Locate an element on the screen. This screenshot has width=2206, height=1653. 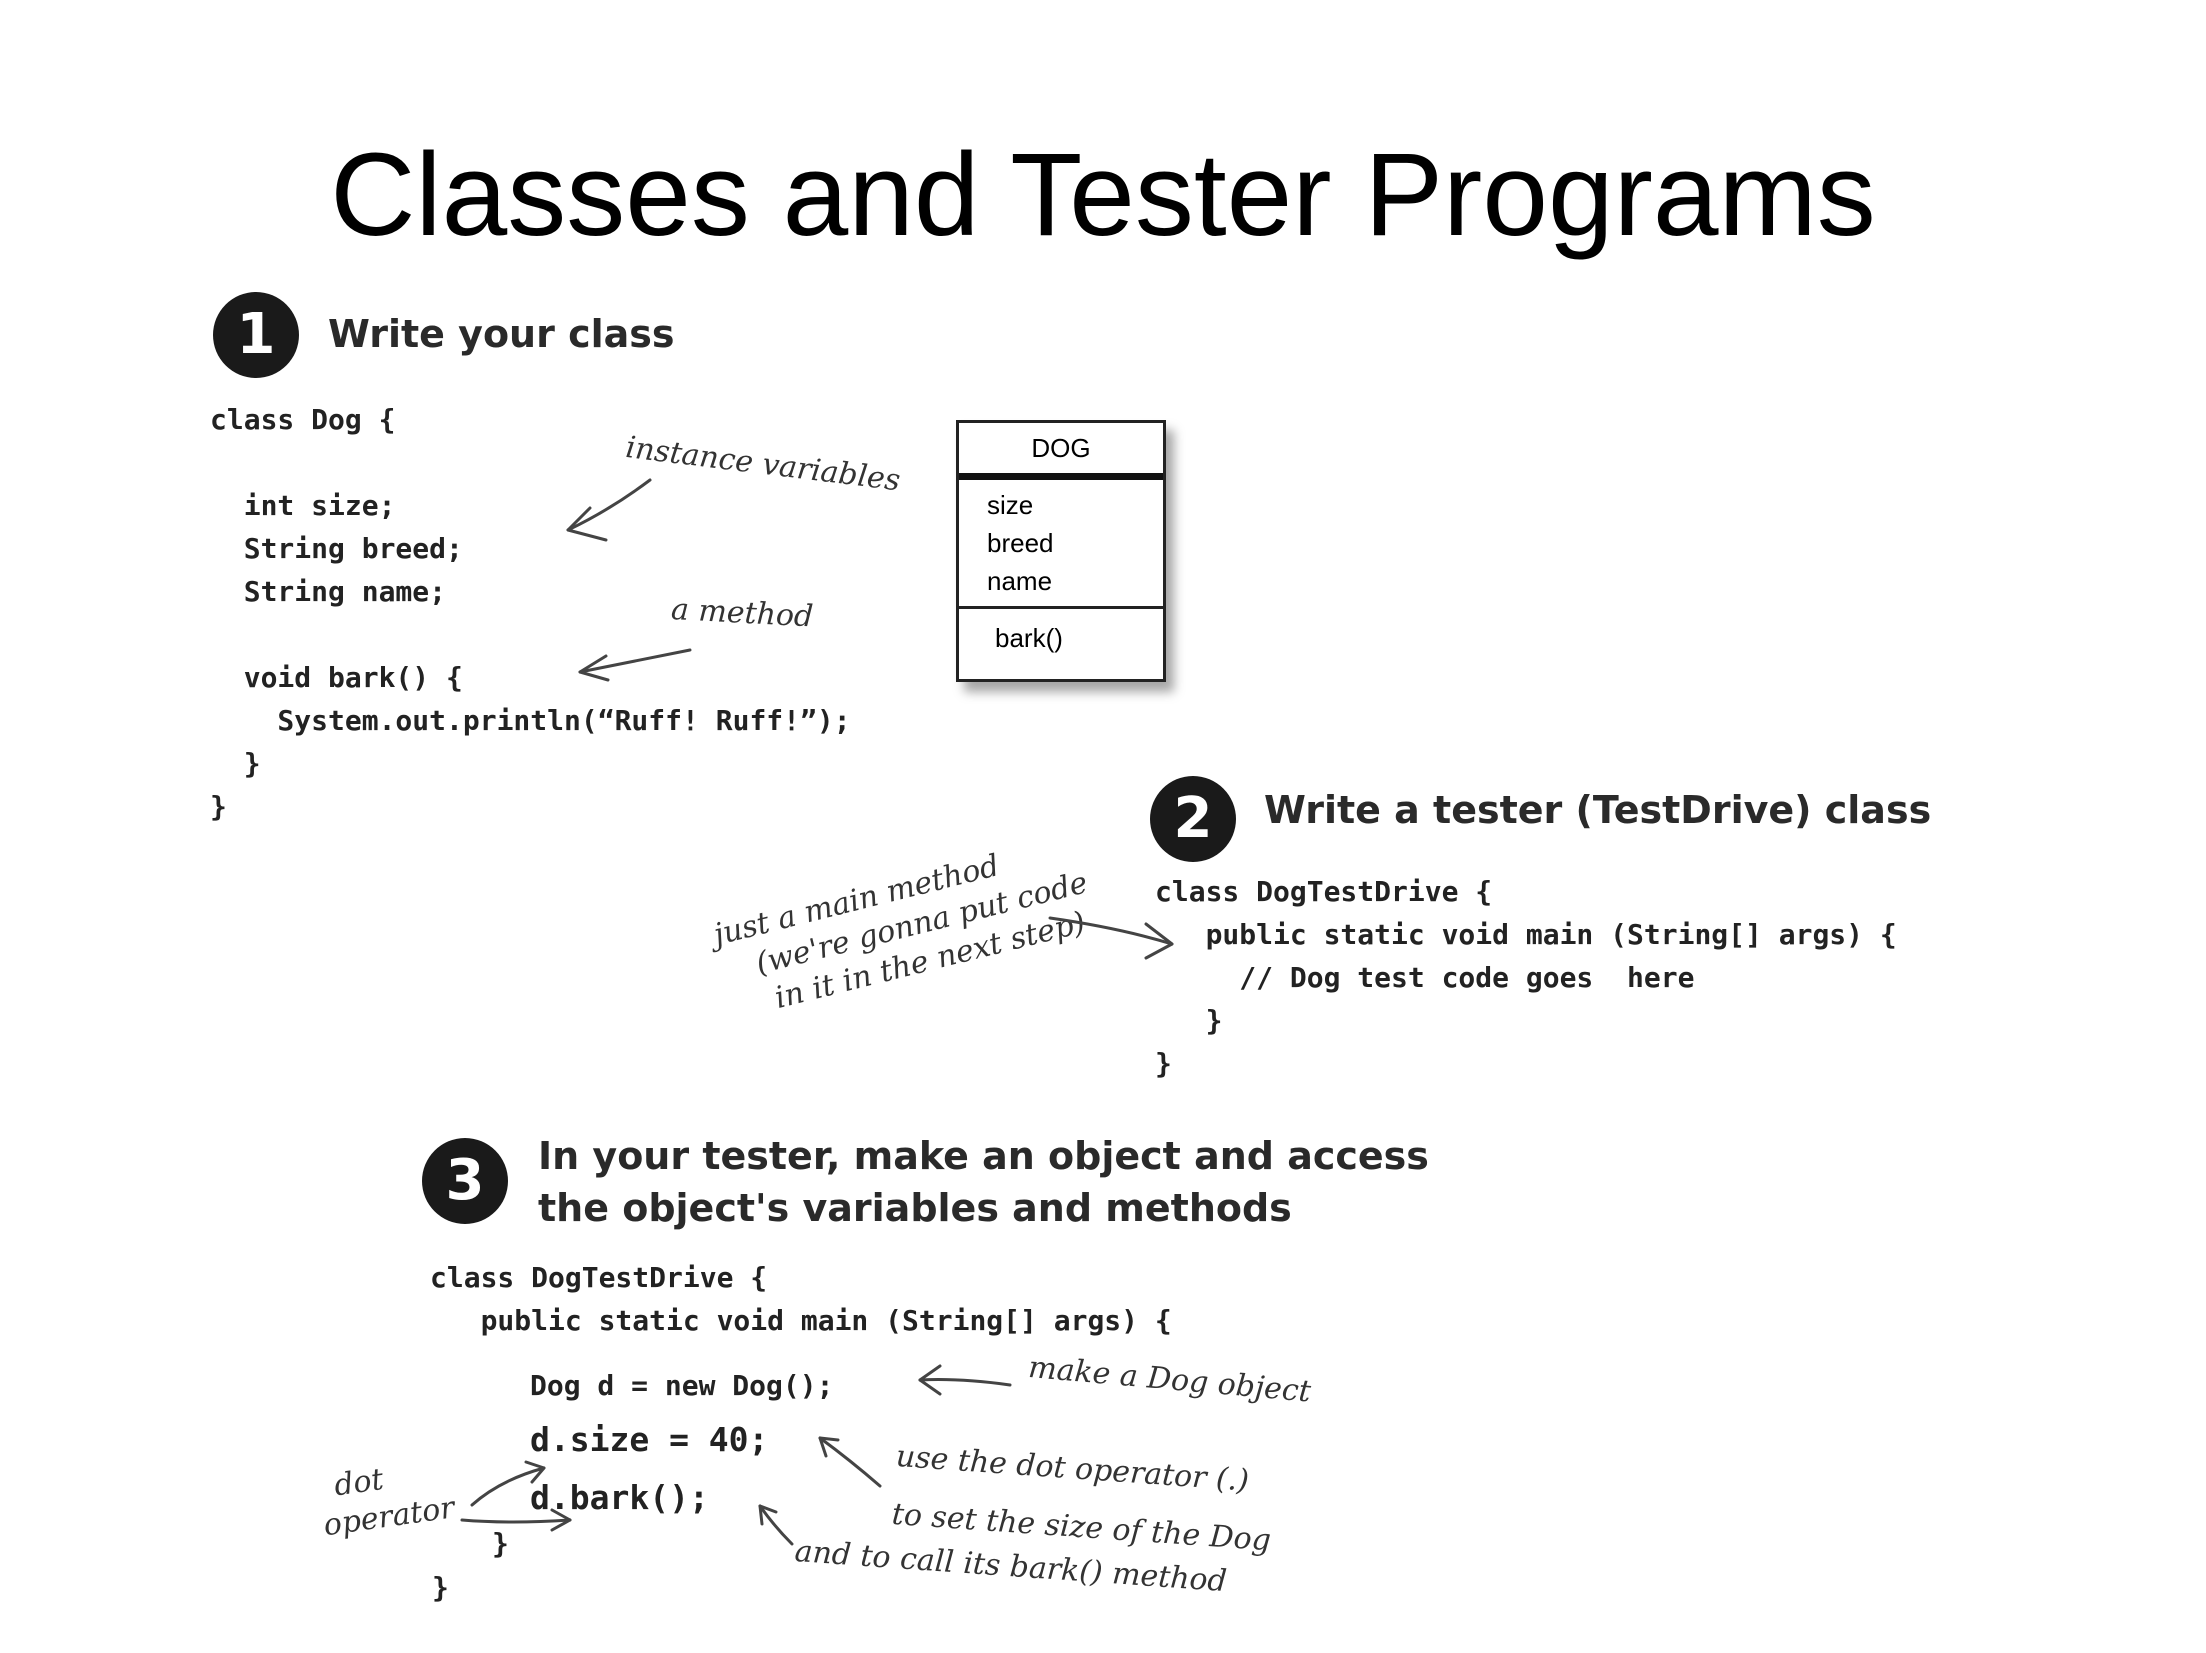
arrow-dot-operator-bark is located at coordinates (516, 1520).